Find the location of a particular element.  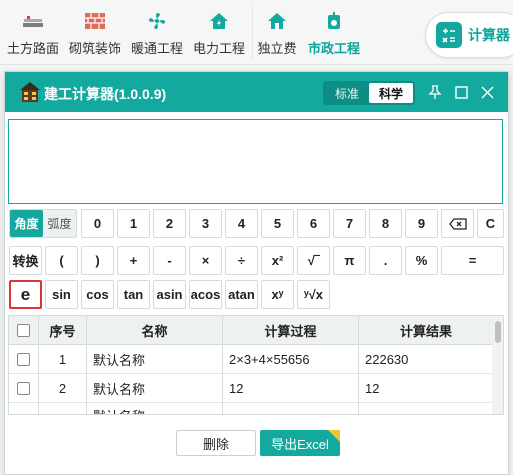

key-8: 8 is located at coordinates (385, 223).